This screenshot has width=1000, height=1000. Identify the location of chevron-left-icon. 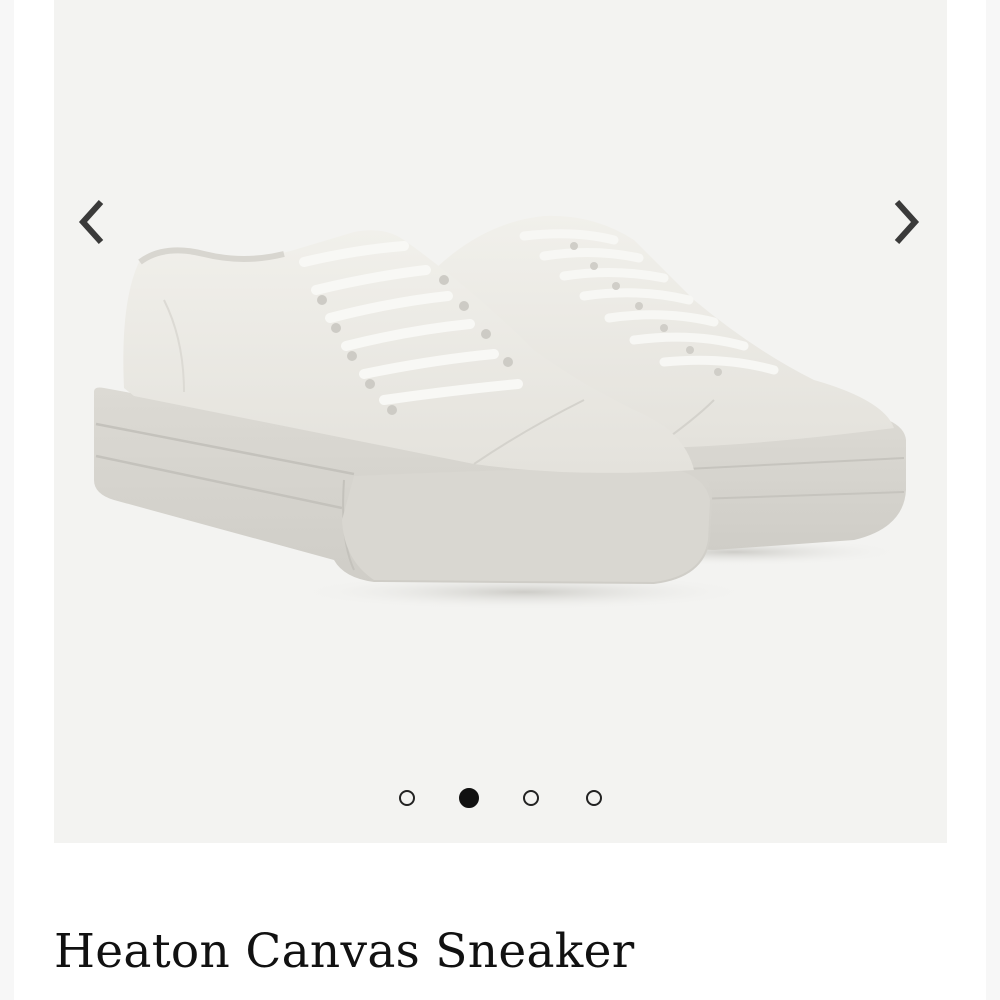
(91, 222).